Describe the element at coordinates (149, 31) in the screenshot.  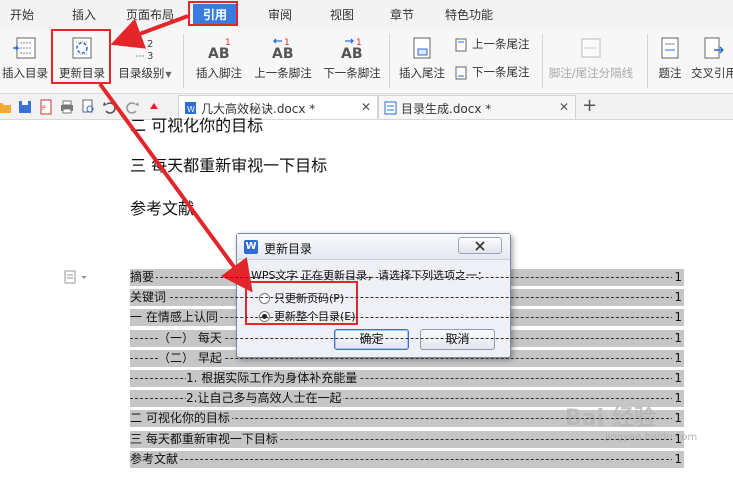
I see `arrow-to-update-toc` at that location.